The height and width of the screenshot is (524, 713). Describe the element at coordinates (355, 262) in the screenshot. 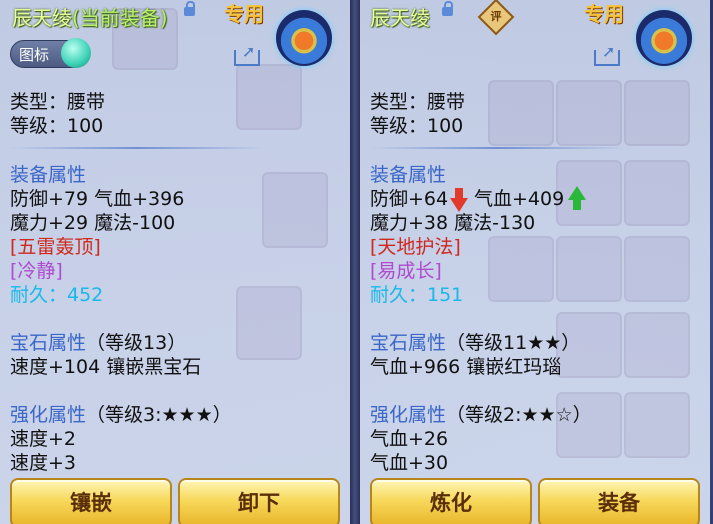

I see `panel-divider` at that location.